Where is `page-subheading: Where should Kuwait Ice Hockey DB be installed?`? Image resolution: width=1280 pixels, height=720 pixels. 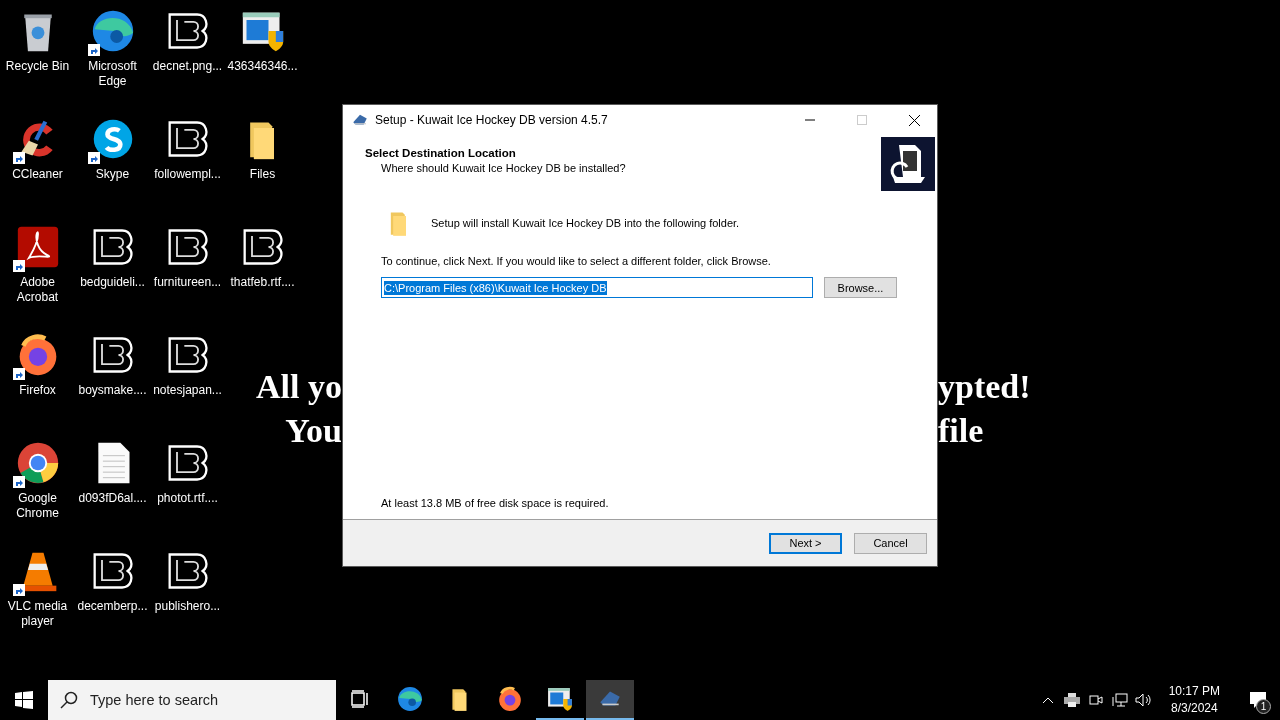
page-subheading: Where should Kuwait Ice Hockey DB be installed? is located at coordinates (503, 168).